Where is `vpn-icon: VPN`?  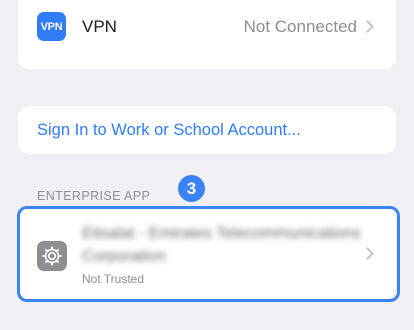 vpn-icon: VPN is located at coordinates (51, 26).